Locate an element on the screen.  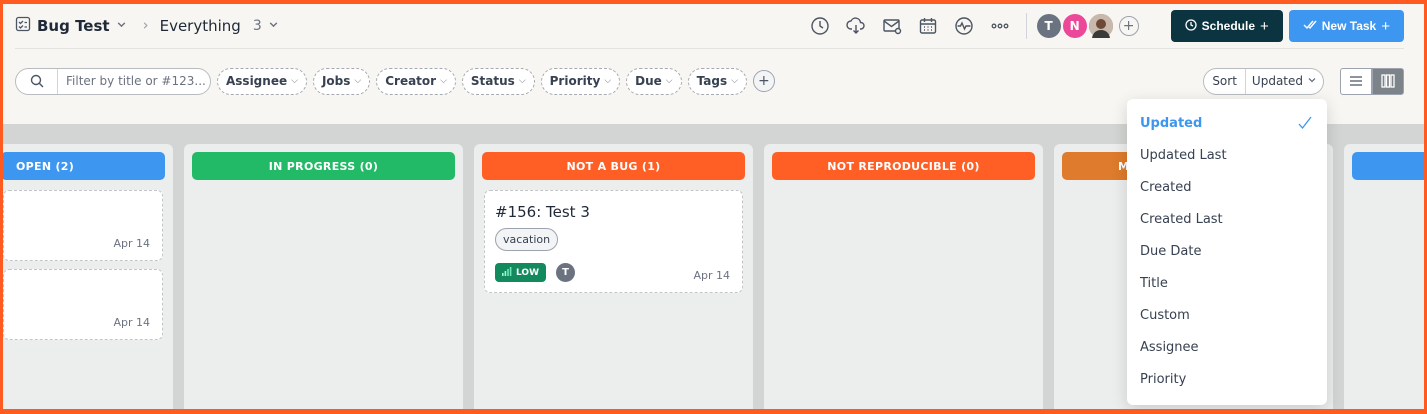
checklist-icon is located at coordinates (23, 26).